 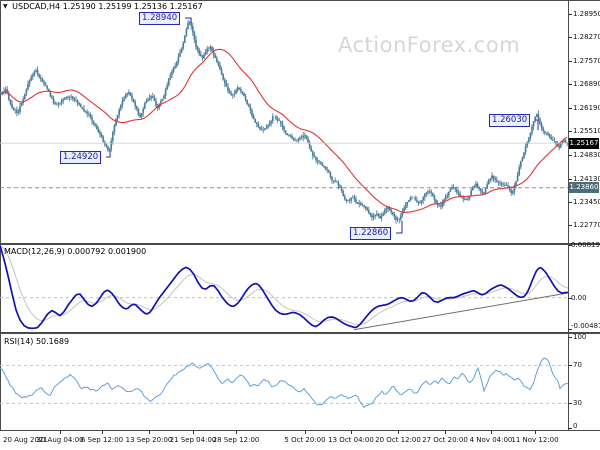 I want to click on swing-label: 1.24920, so click(x=81, y=157).